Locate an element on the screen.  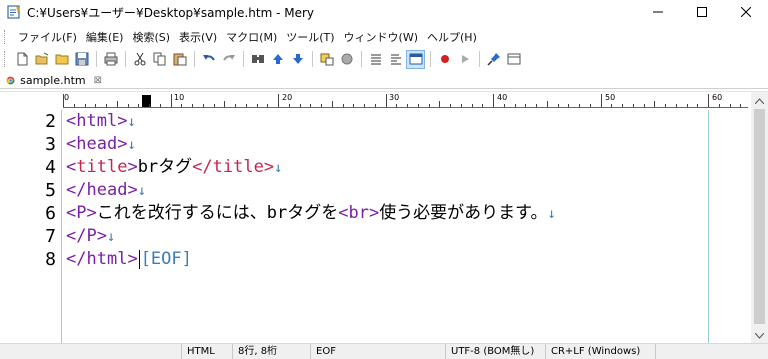
list2-button is located at coordinates (395, 59).